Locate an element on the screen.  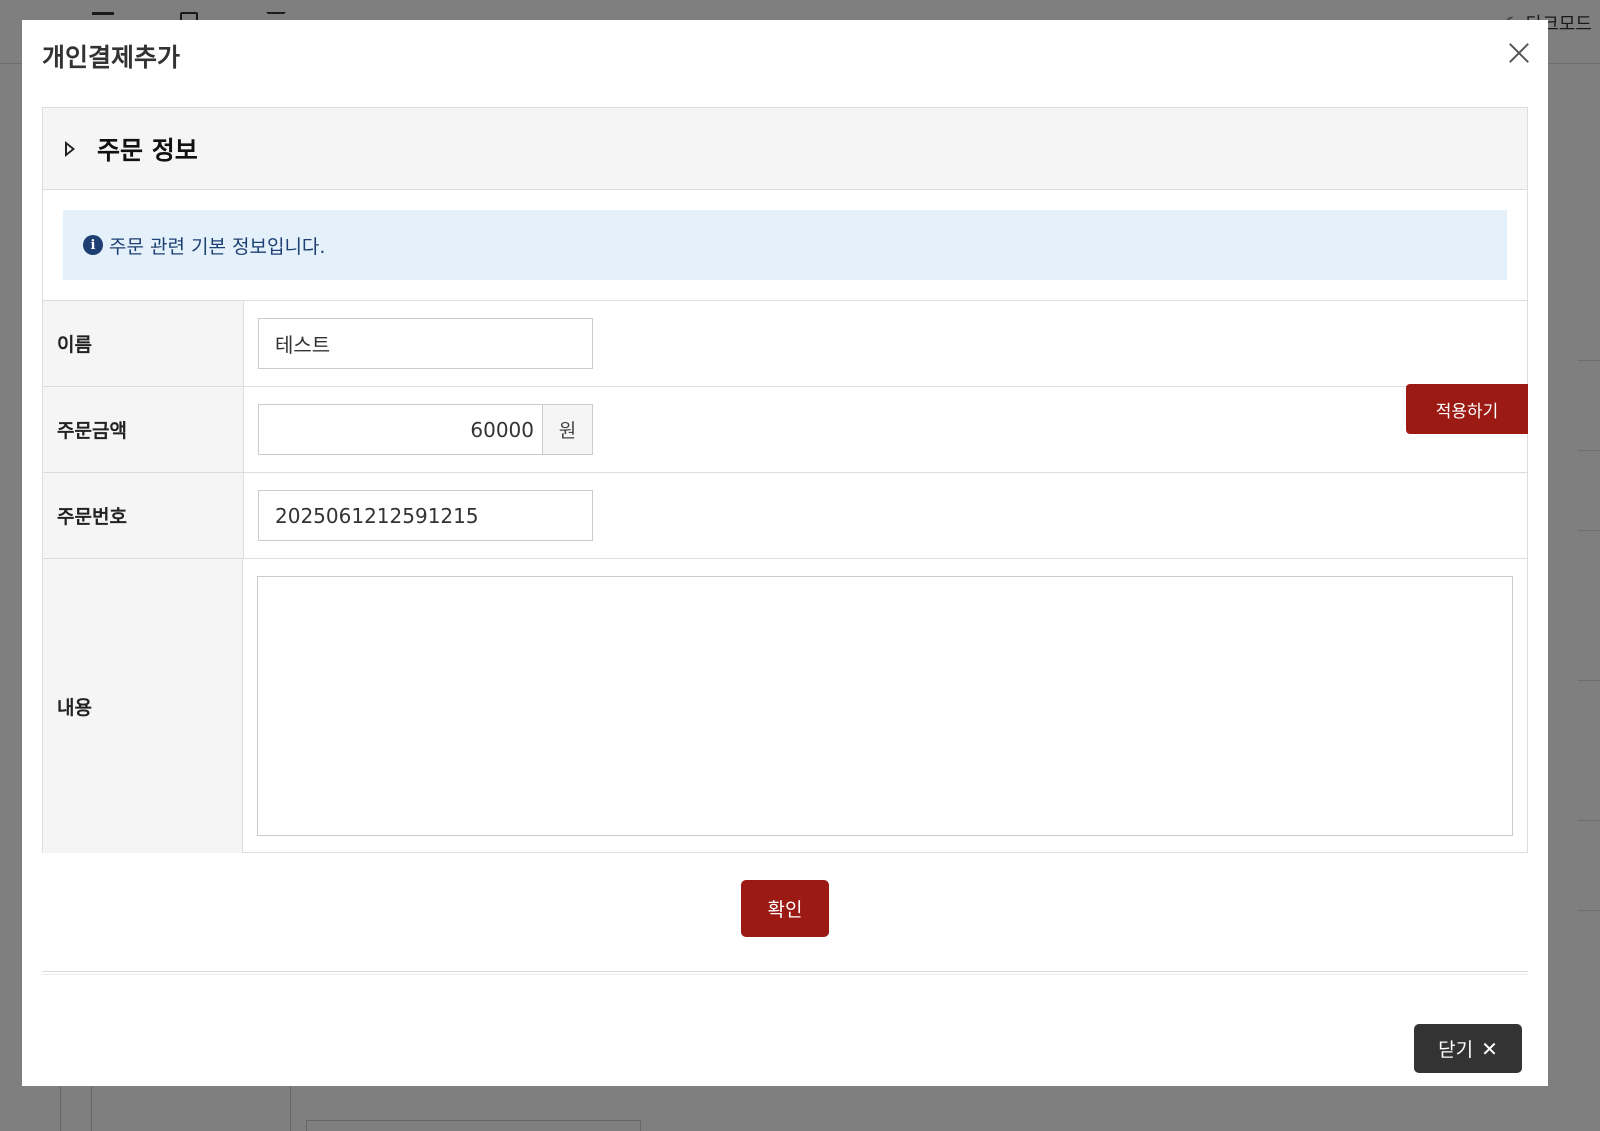
panel-title: 주문 정보 is located at coordinates (147, 150).